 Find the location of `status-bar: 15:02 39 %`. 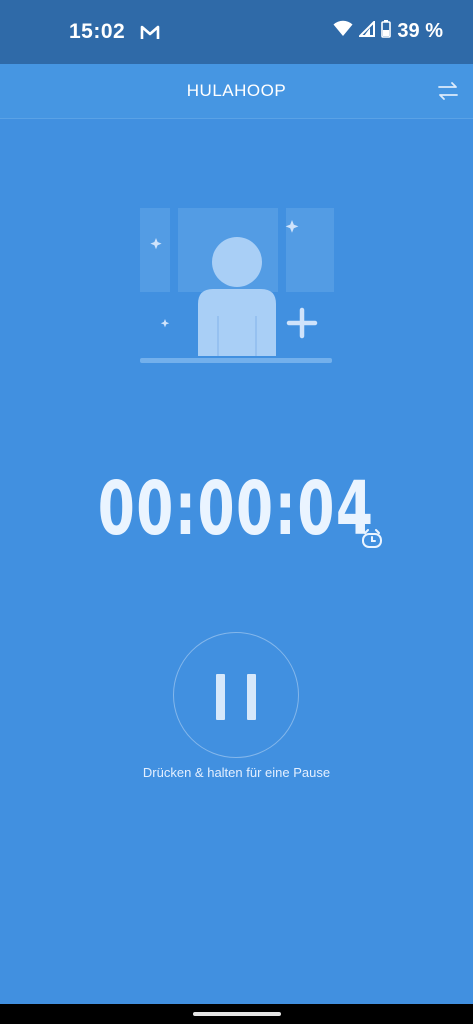

status-bar: 15:02 39 % is located at coordinates (236, 32).